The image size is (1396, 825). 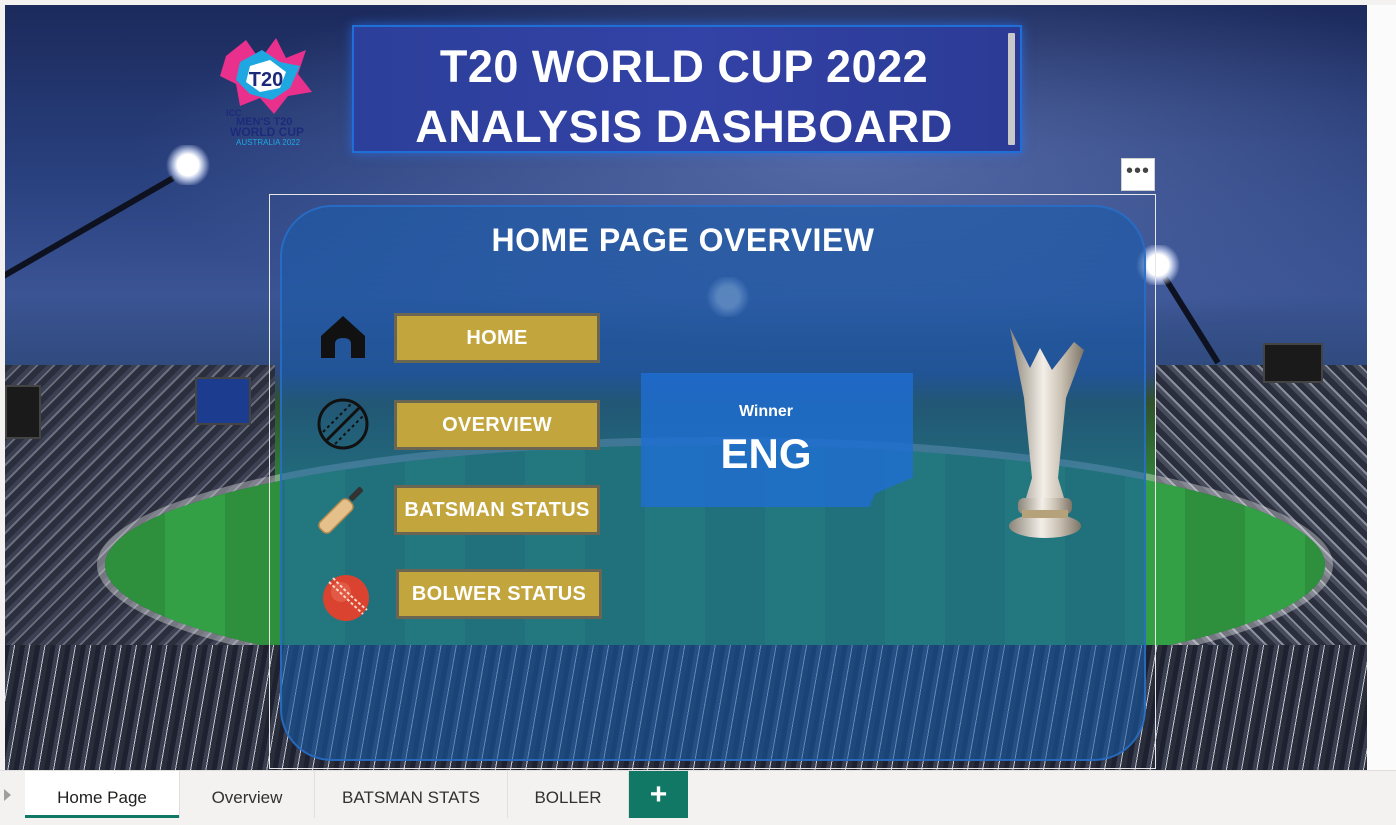 What do you see at coordinates (267, 132) in the screenshot?
I see `logo-text-world-cup: WORLD CUP` at bounding box center [267, 132].